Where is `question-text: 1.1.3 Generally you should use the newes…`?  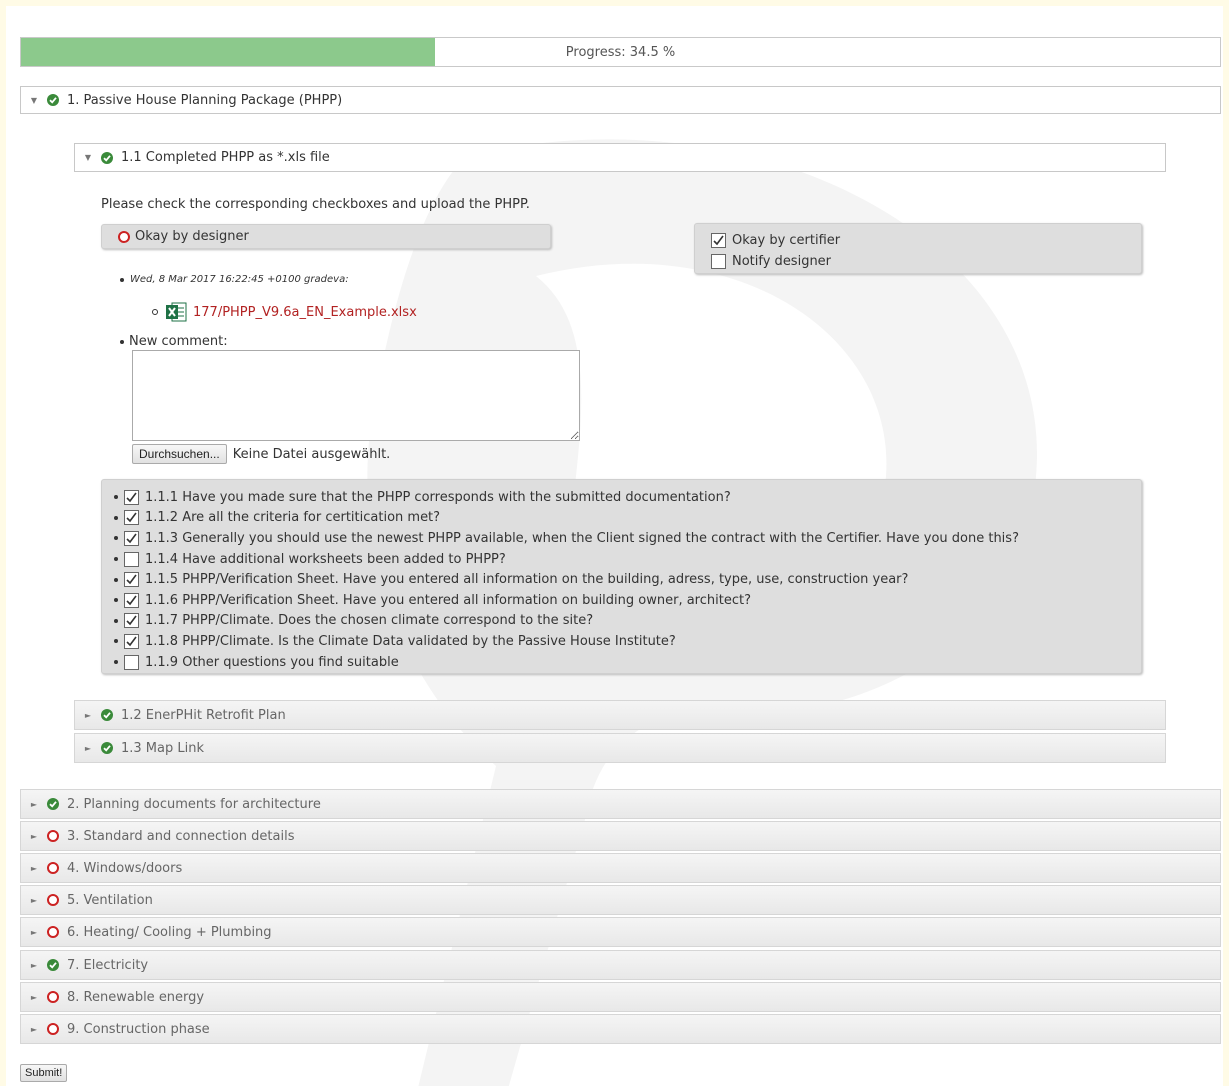
question-text: 1.1.3 Generally you should use the newes… is located at coordinates (582, 538).